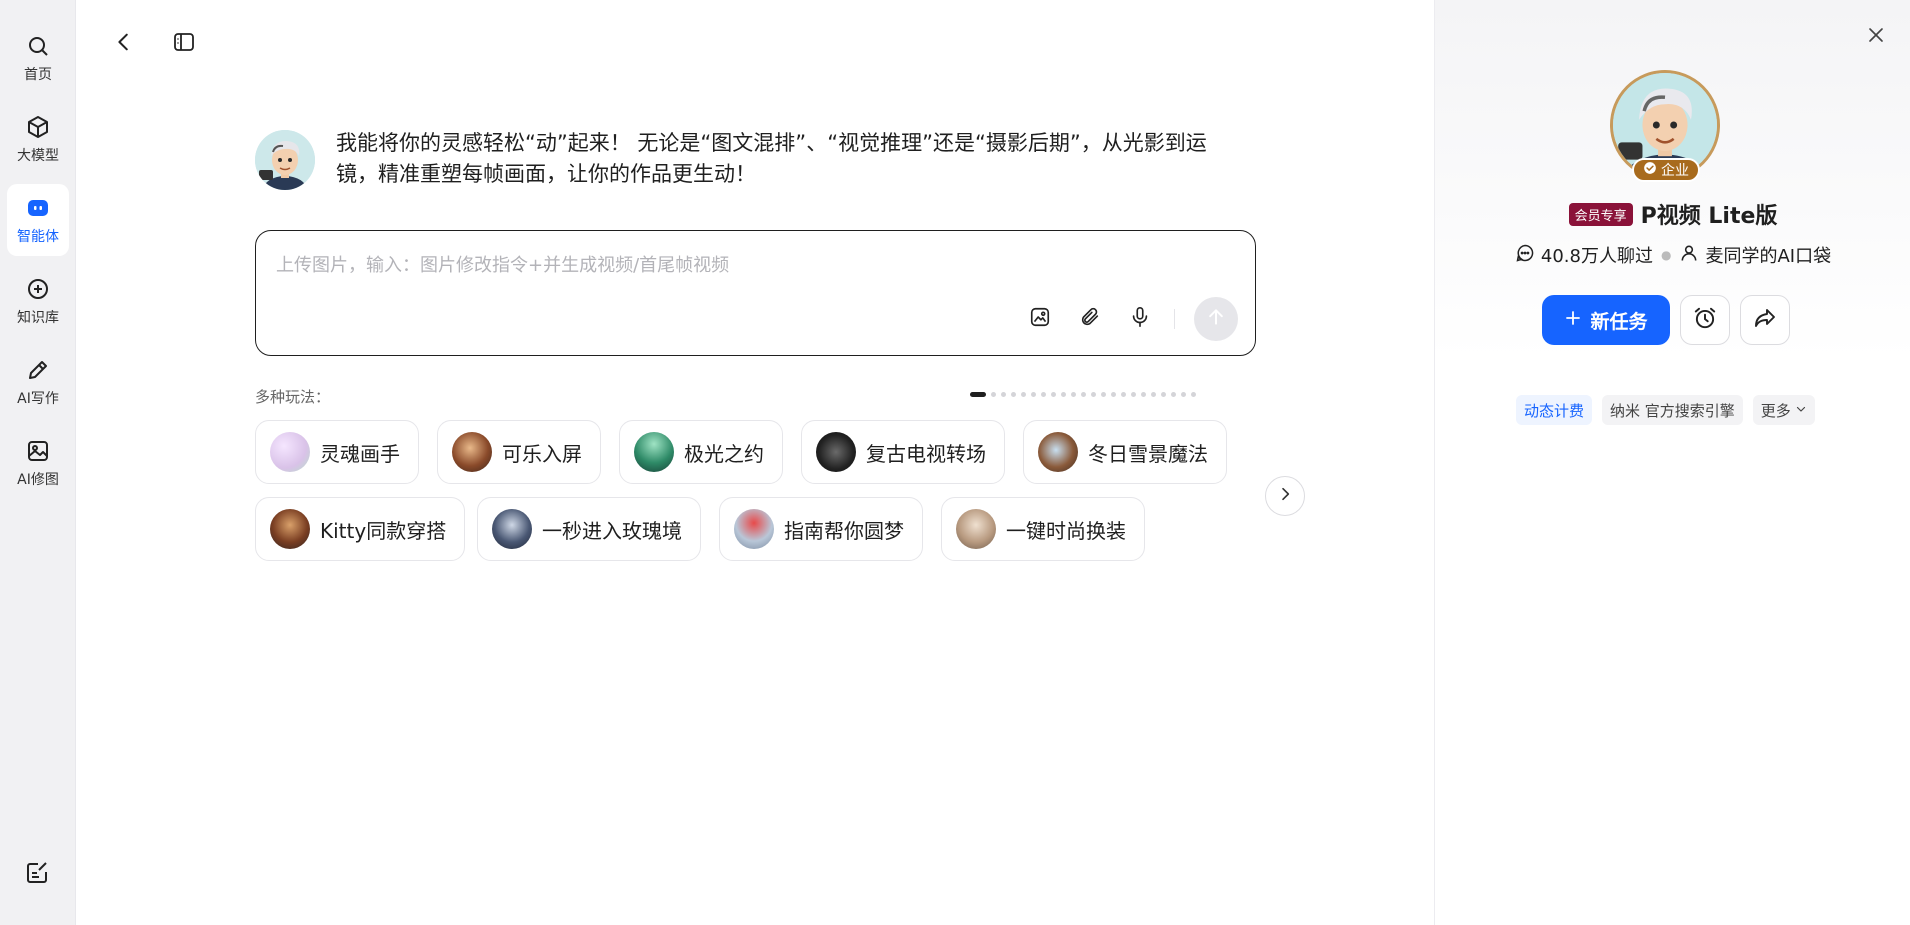  I want to click on chip-label: Kitty同款穿搭, so click(383, 530).